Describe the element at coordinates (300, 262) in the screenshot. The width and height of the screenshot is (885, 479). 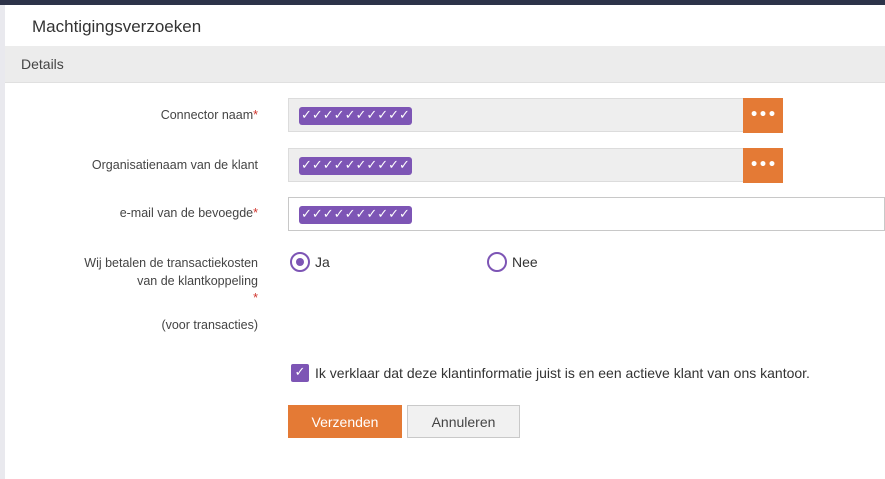
I see `radio-ja-icon` at that location.